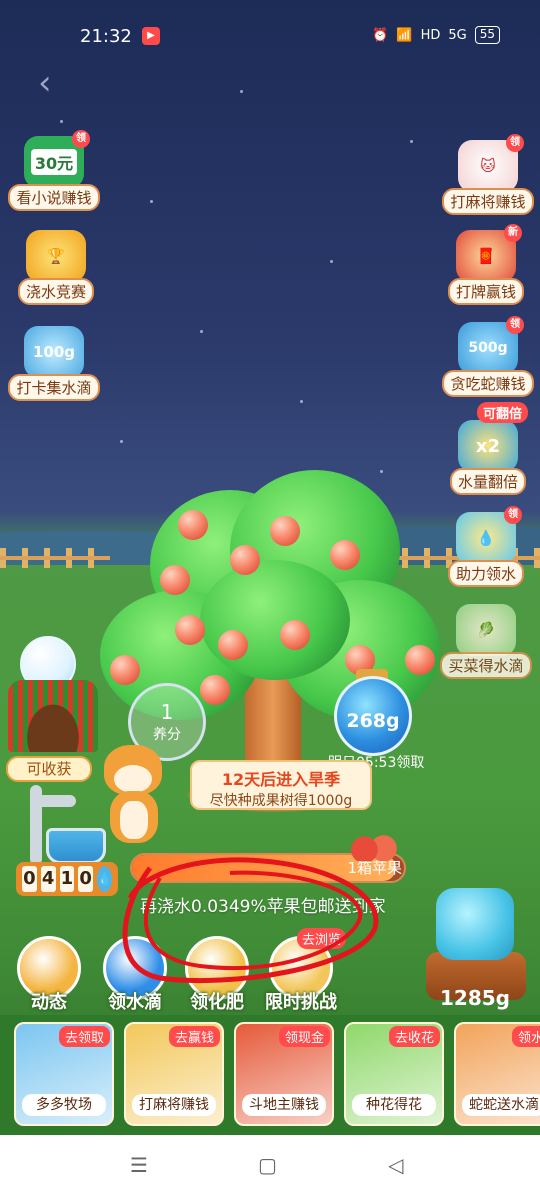  What do you see at coordinates (54, 197) in the screenshot?
I see `side-entry-label: 看小说赚钱` at bounding box center [54, 197].